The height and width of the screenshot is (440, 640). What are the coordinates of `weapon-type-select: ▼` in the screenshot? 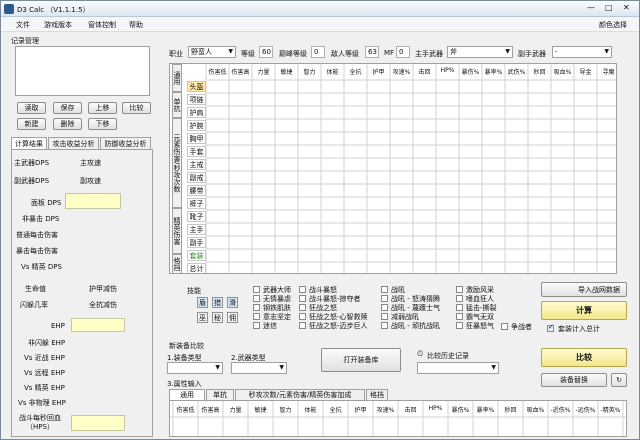 It's located at (259, 368).